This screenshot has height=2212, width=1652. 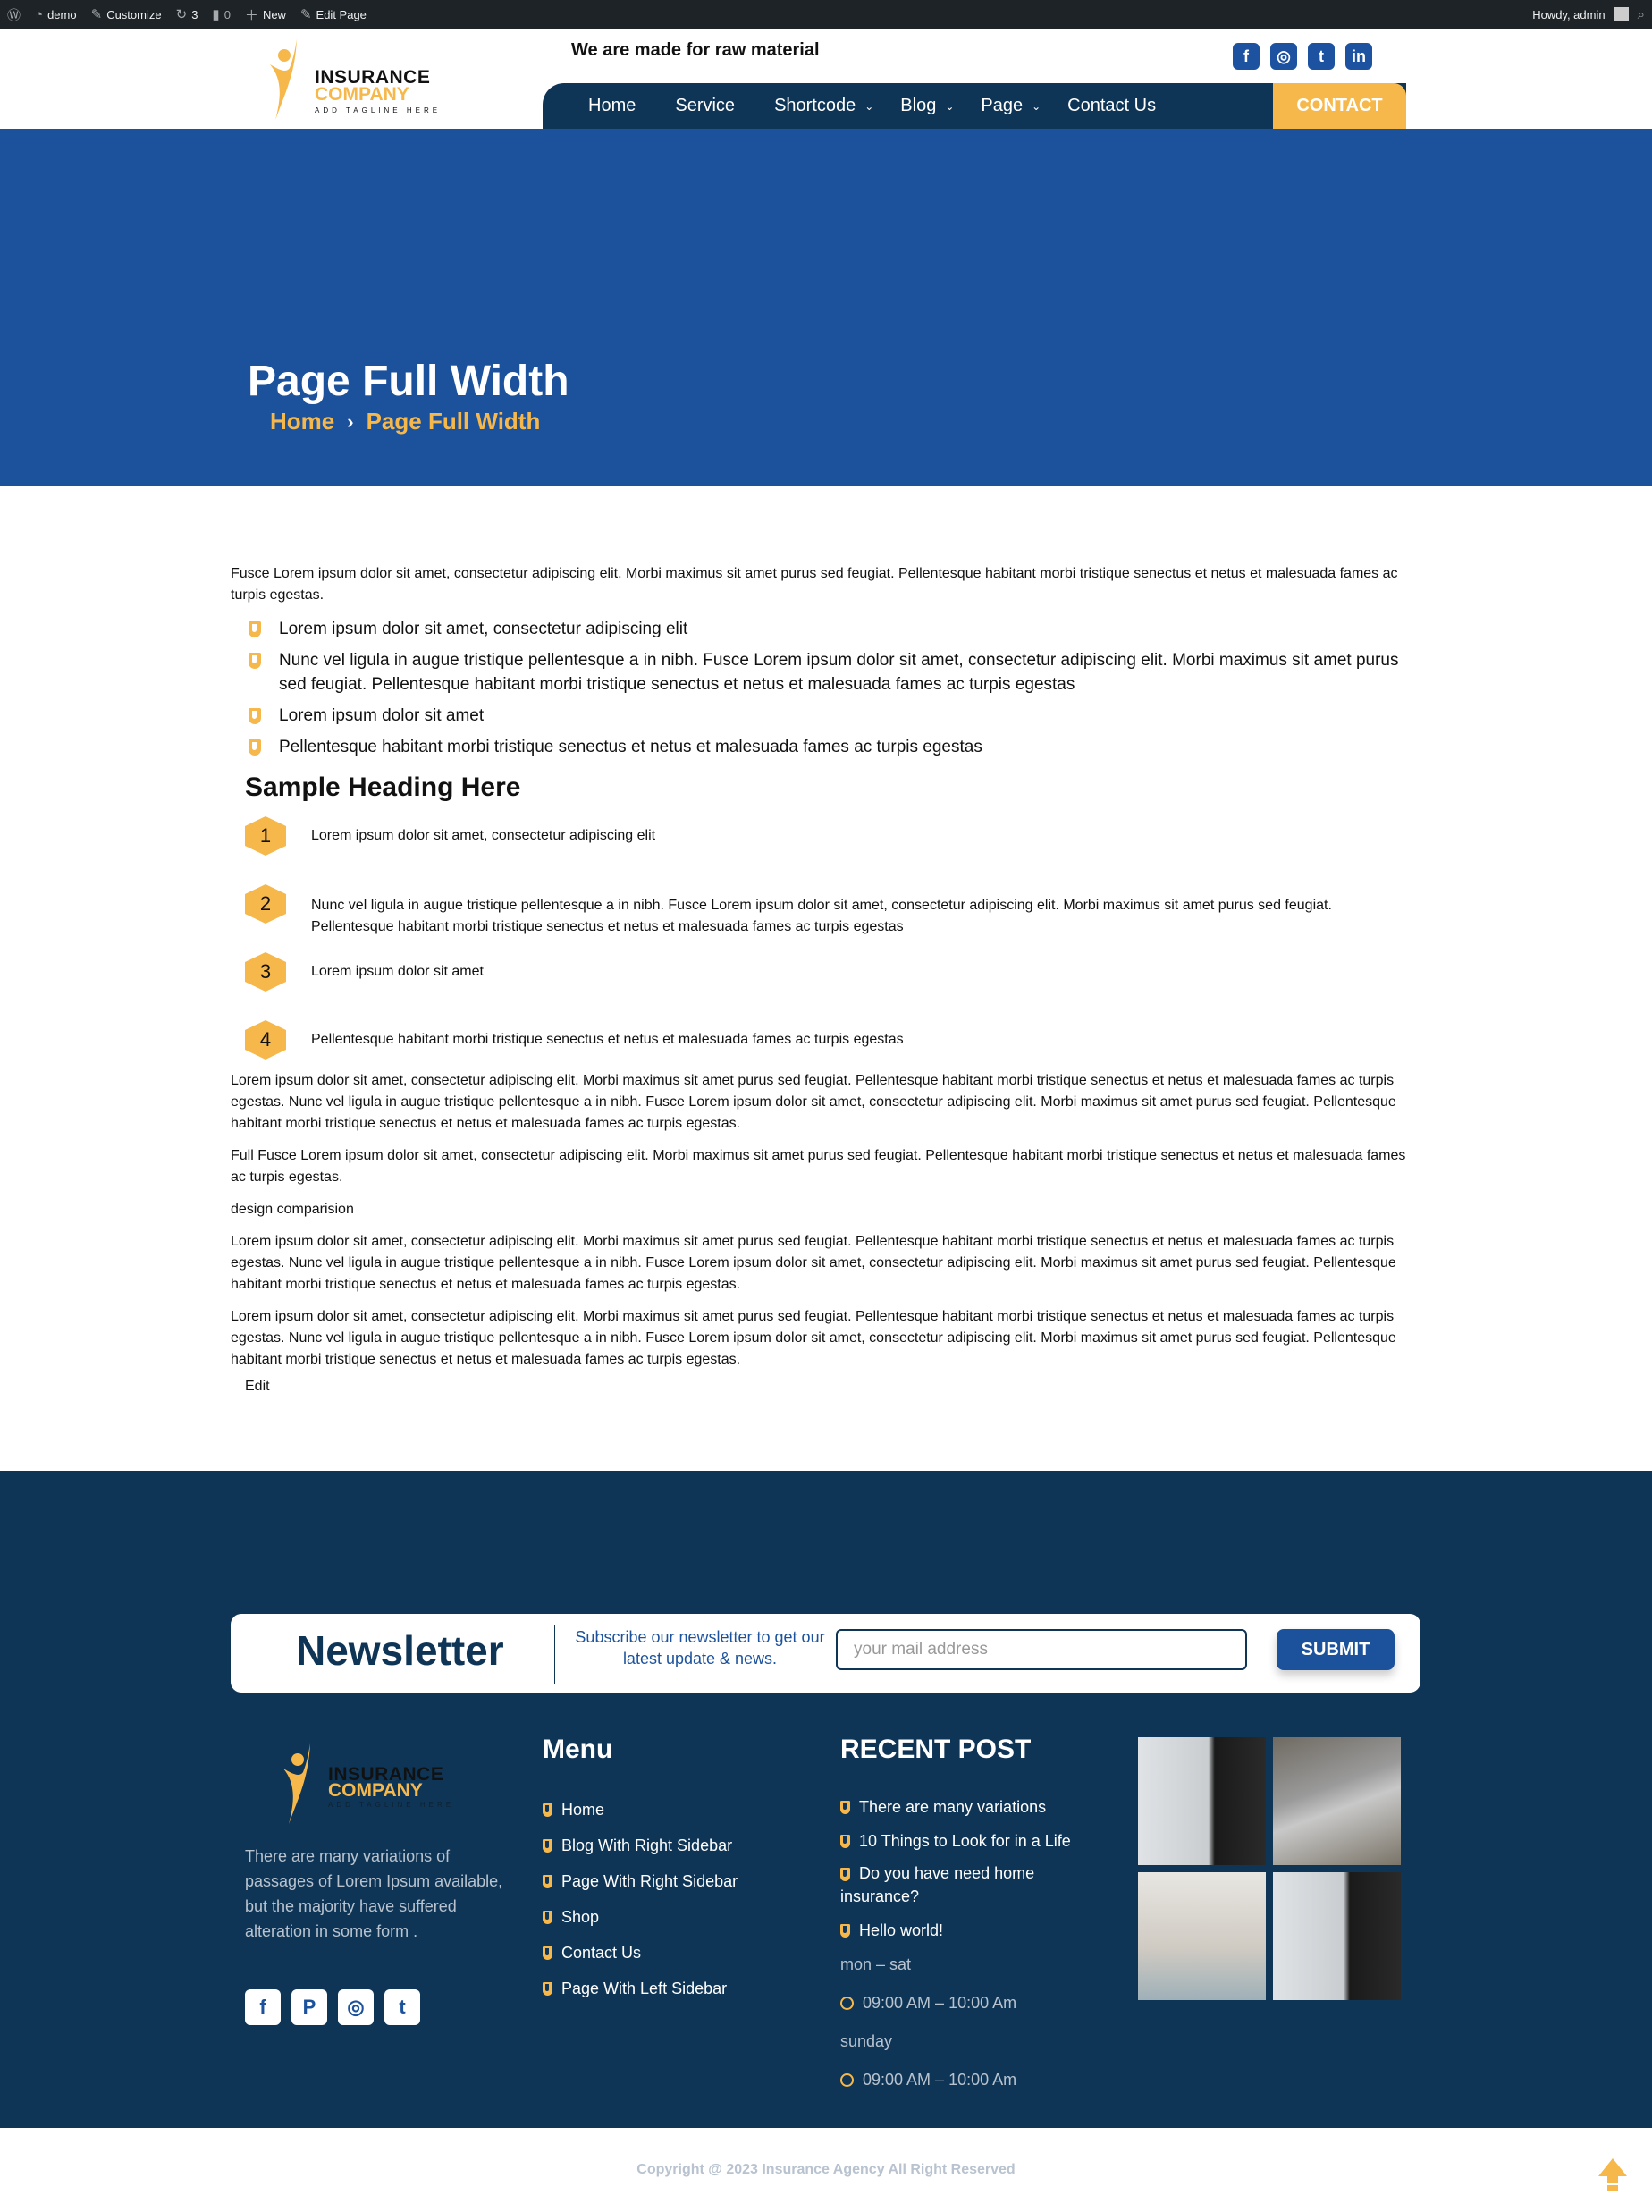 I want to click on avatar, so click(x=1621, y=14).